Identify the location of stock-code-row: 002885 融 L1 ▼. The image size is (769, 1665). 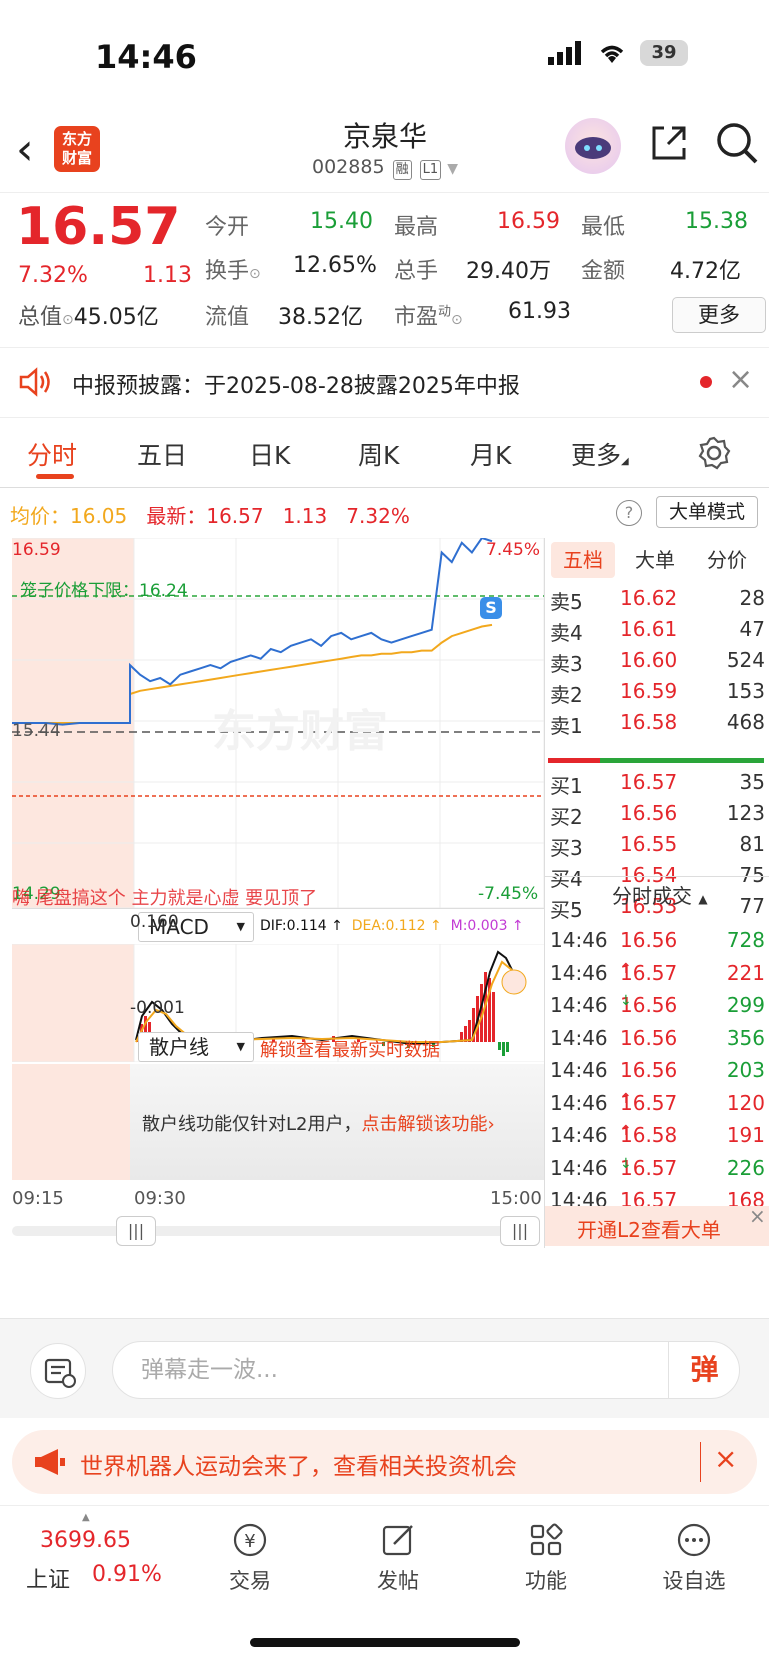
(385, 168).